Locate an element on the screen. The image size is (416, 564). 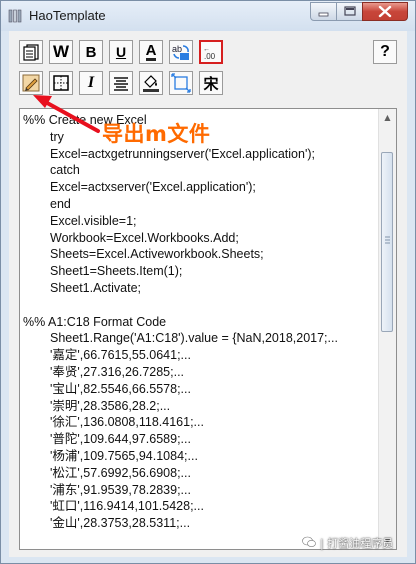
annotation-label: 导出m文件 is located at coordinates (156, 134).